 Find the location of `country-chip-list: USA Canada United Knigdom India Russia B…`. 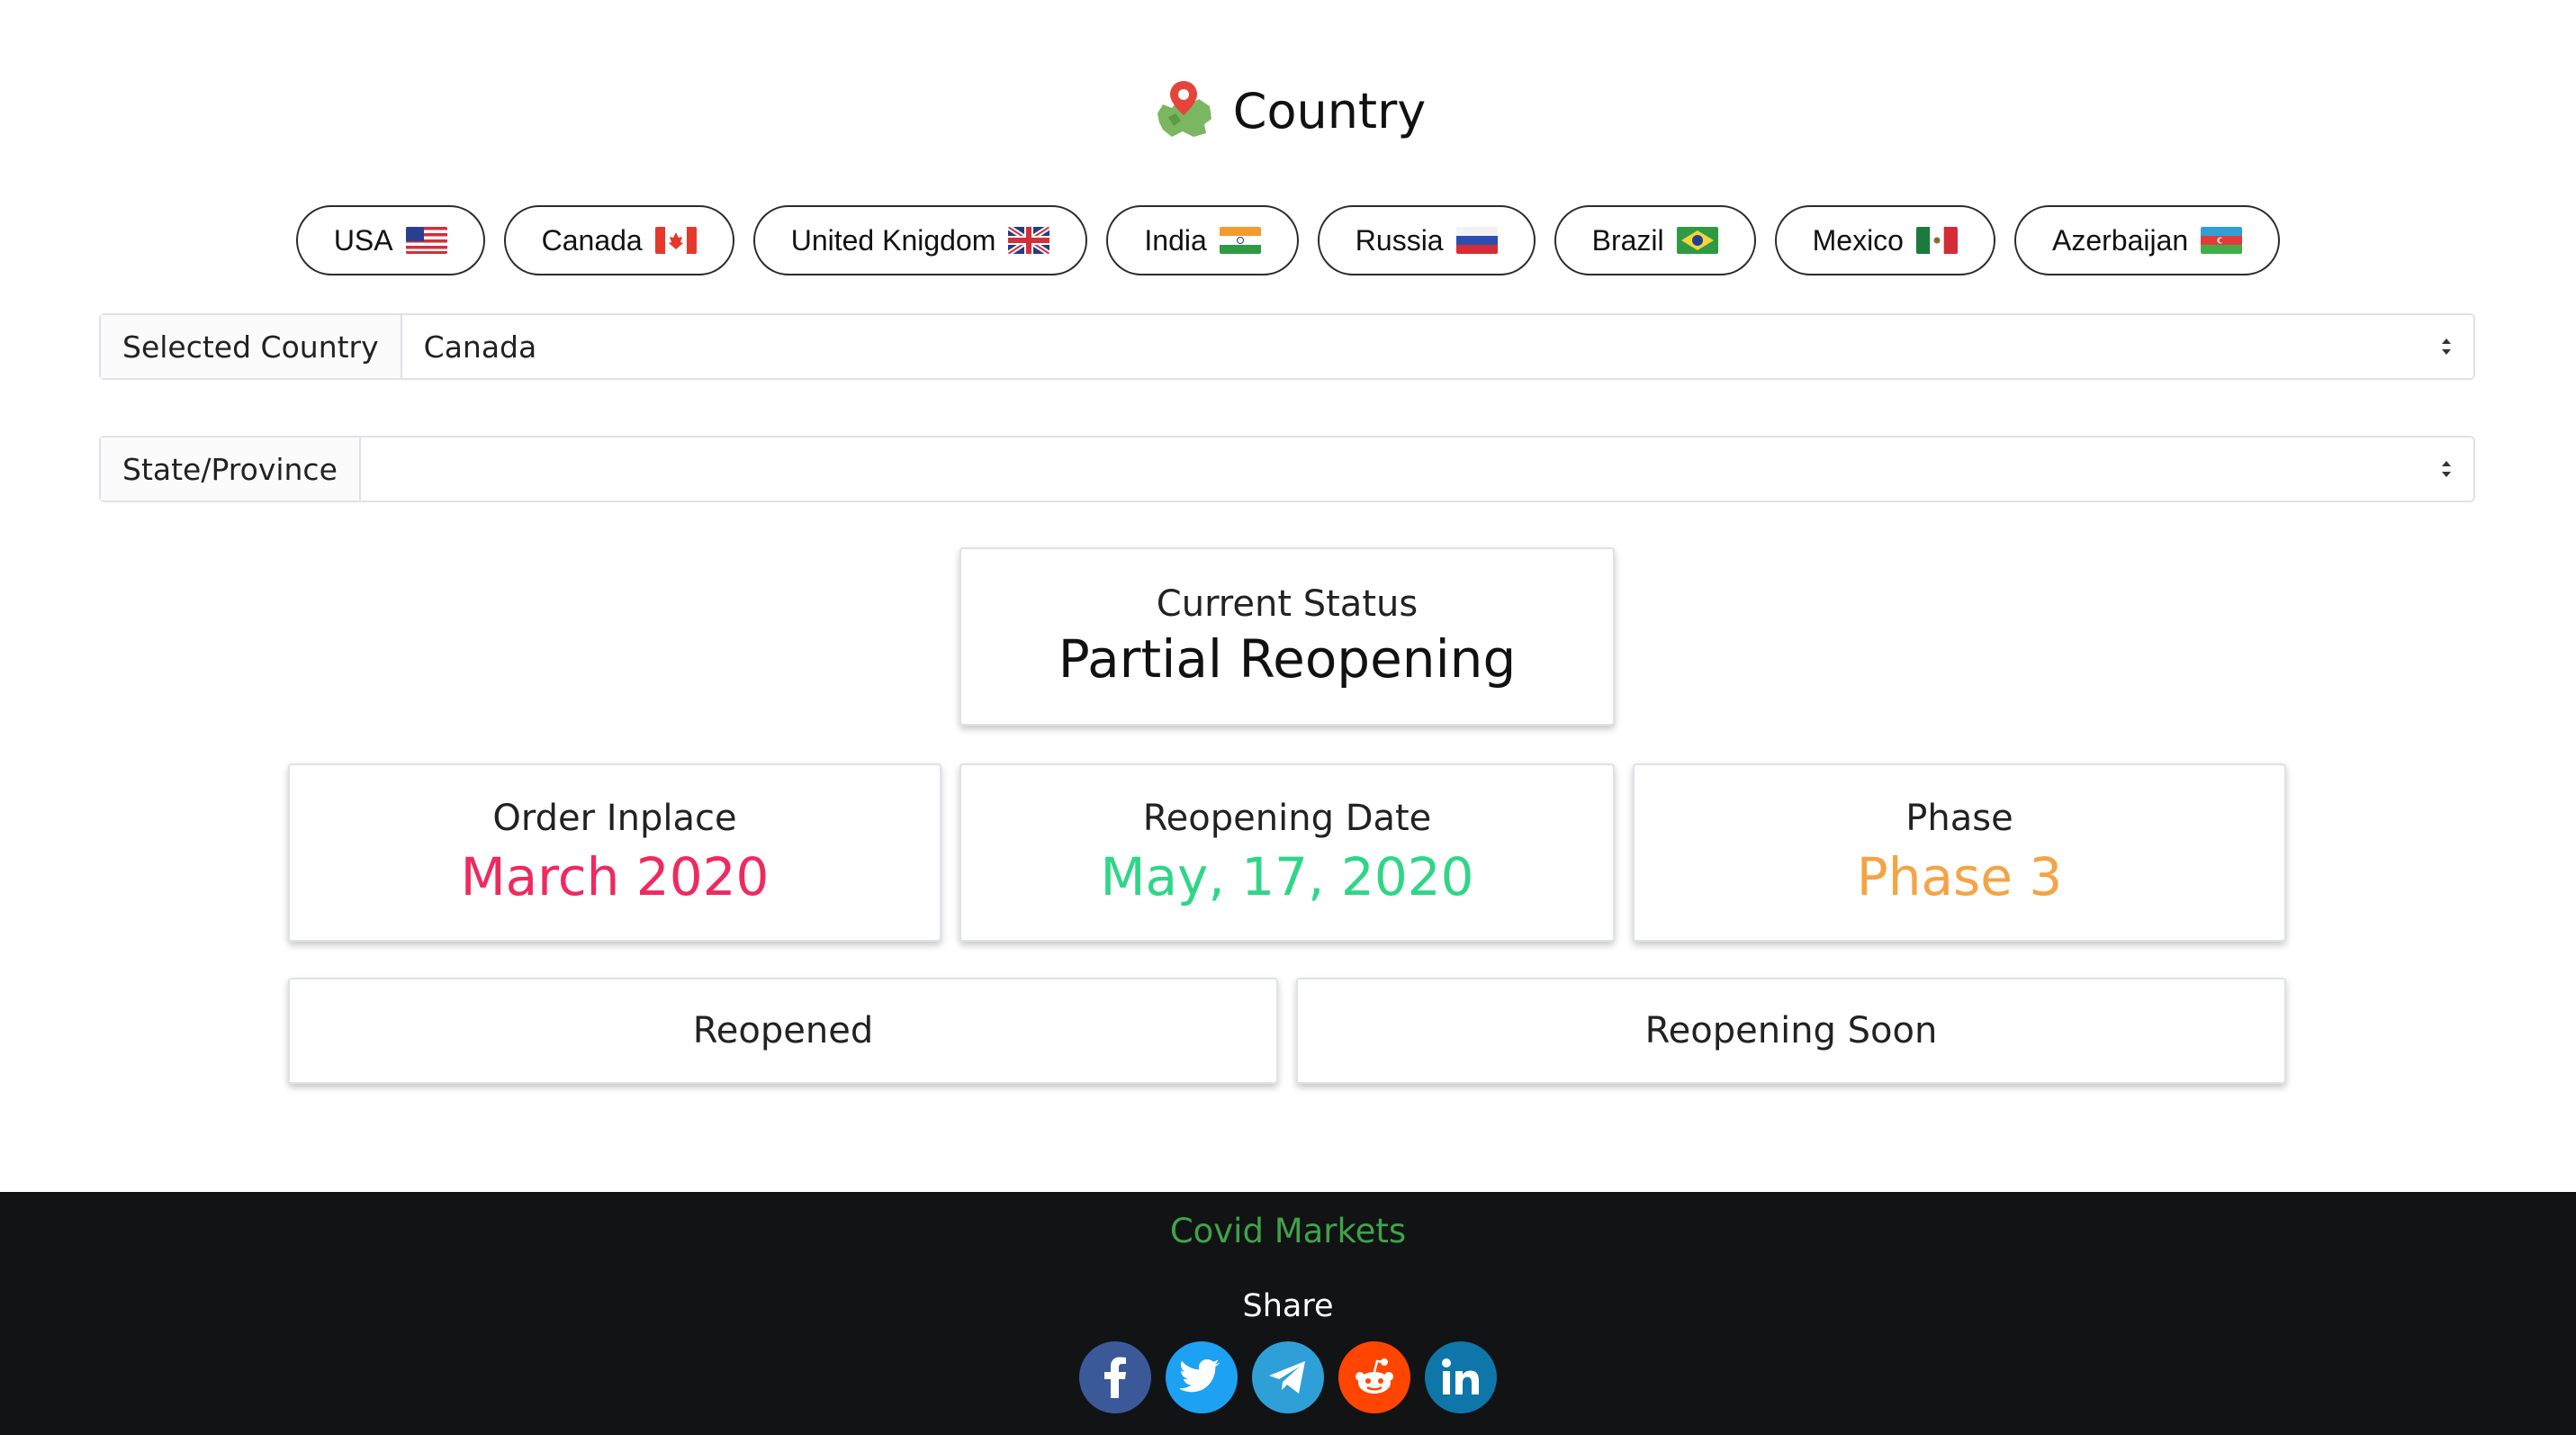

country-chip-list: USA Canada United Knigdom India Russia B… is located at coordinates (1288, 240).